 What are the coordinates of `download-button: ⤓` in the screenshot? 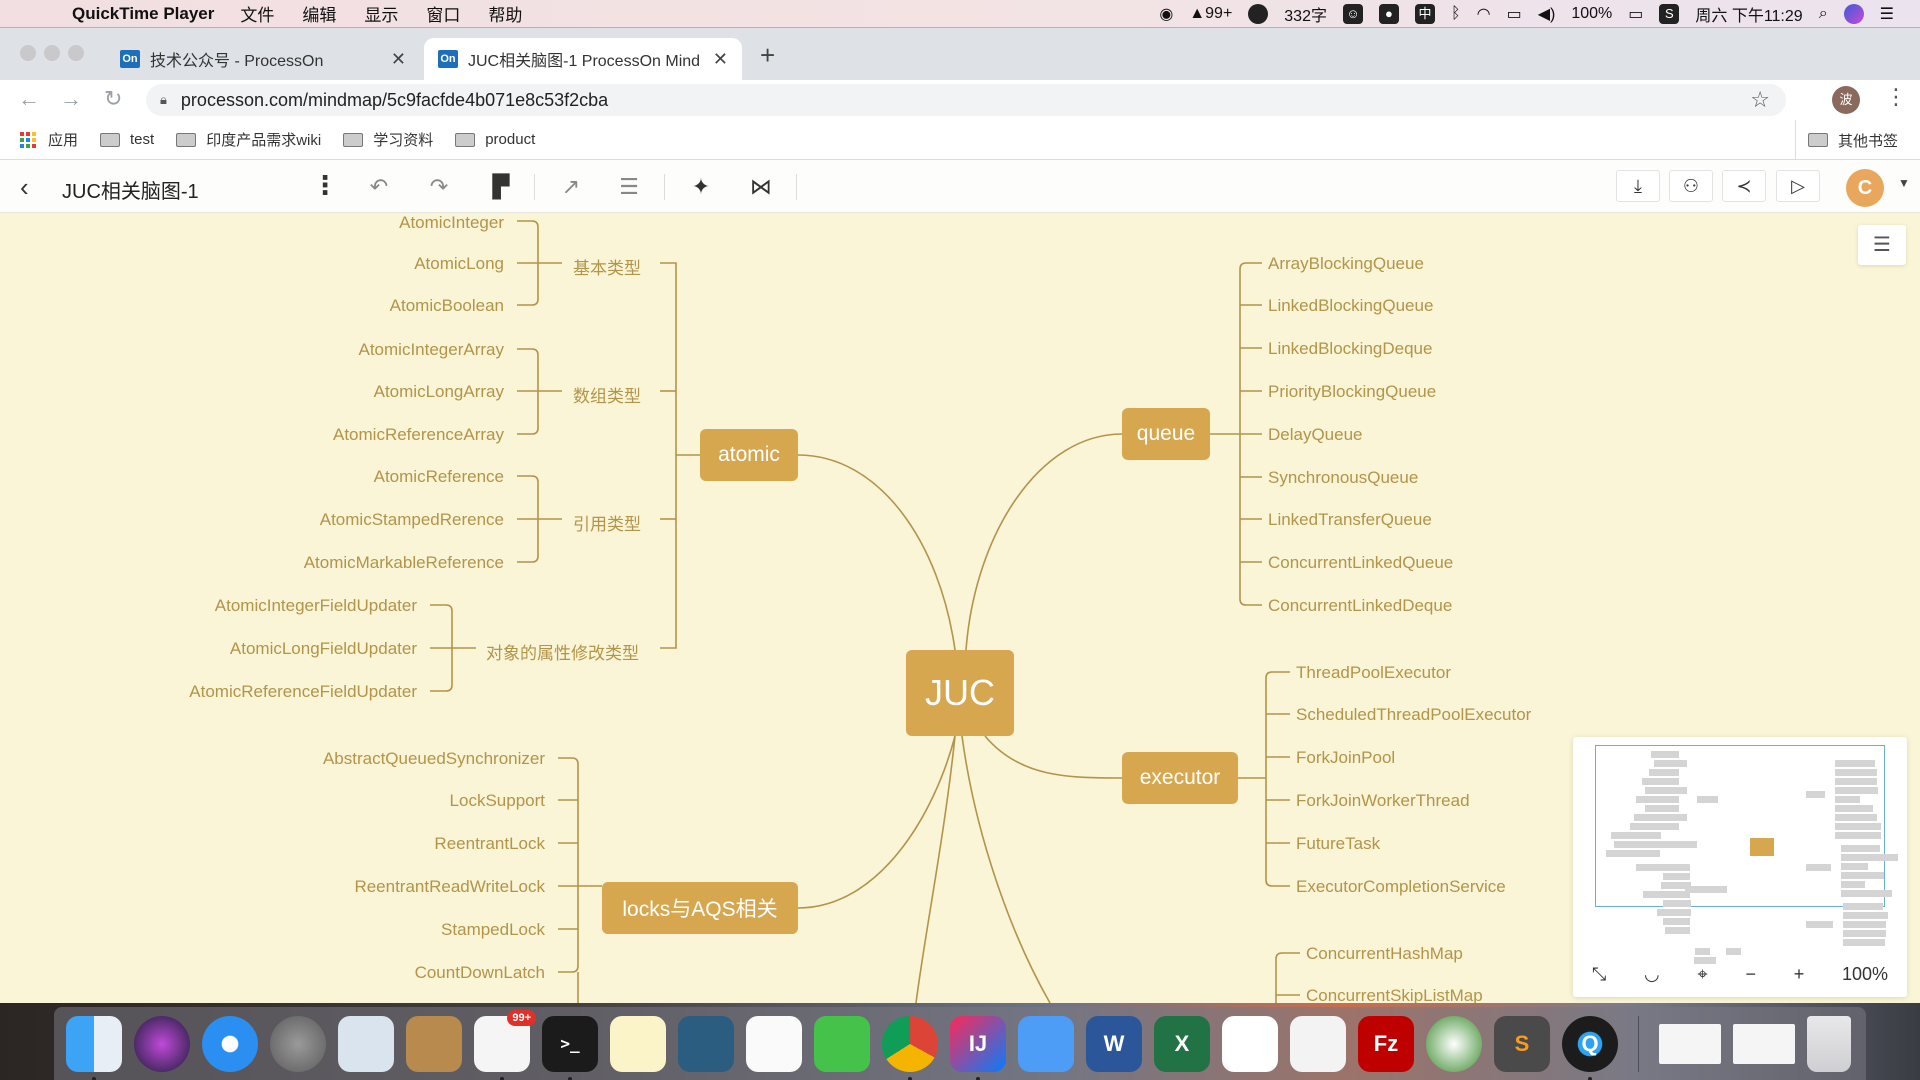 It's located at (1638, 186).